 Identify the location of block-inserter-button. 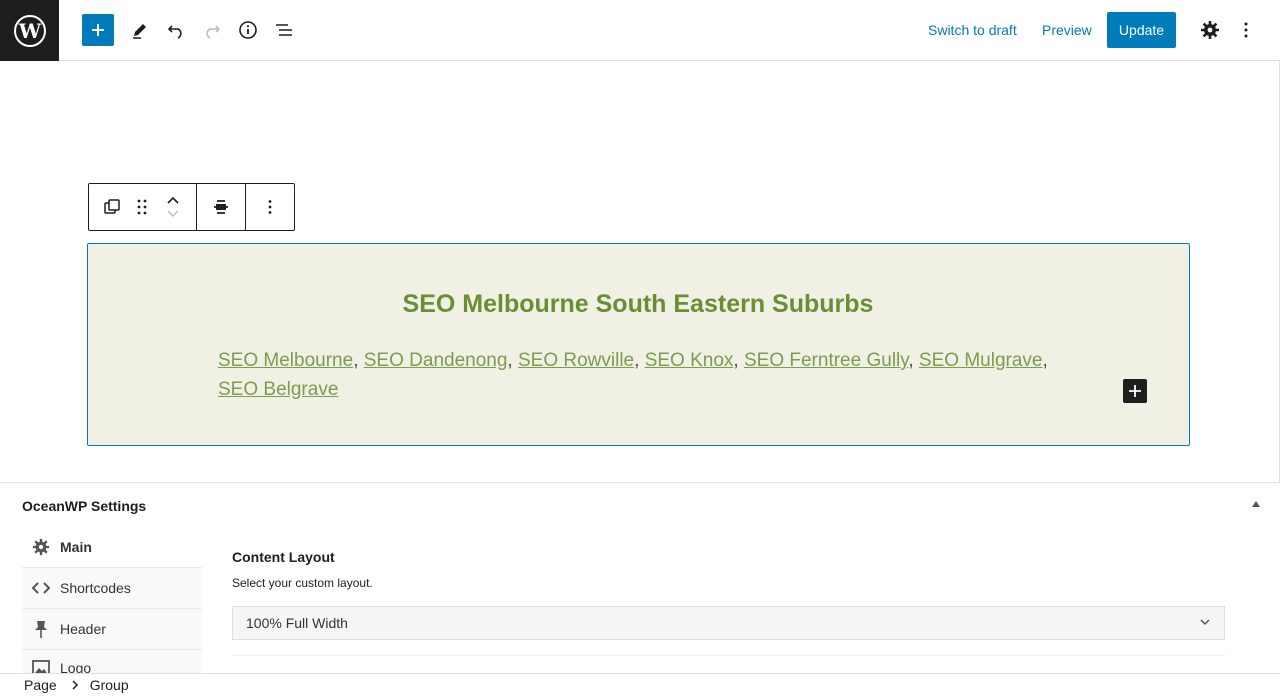
(1135, 391).